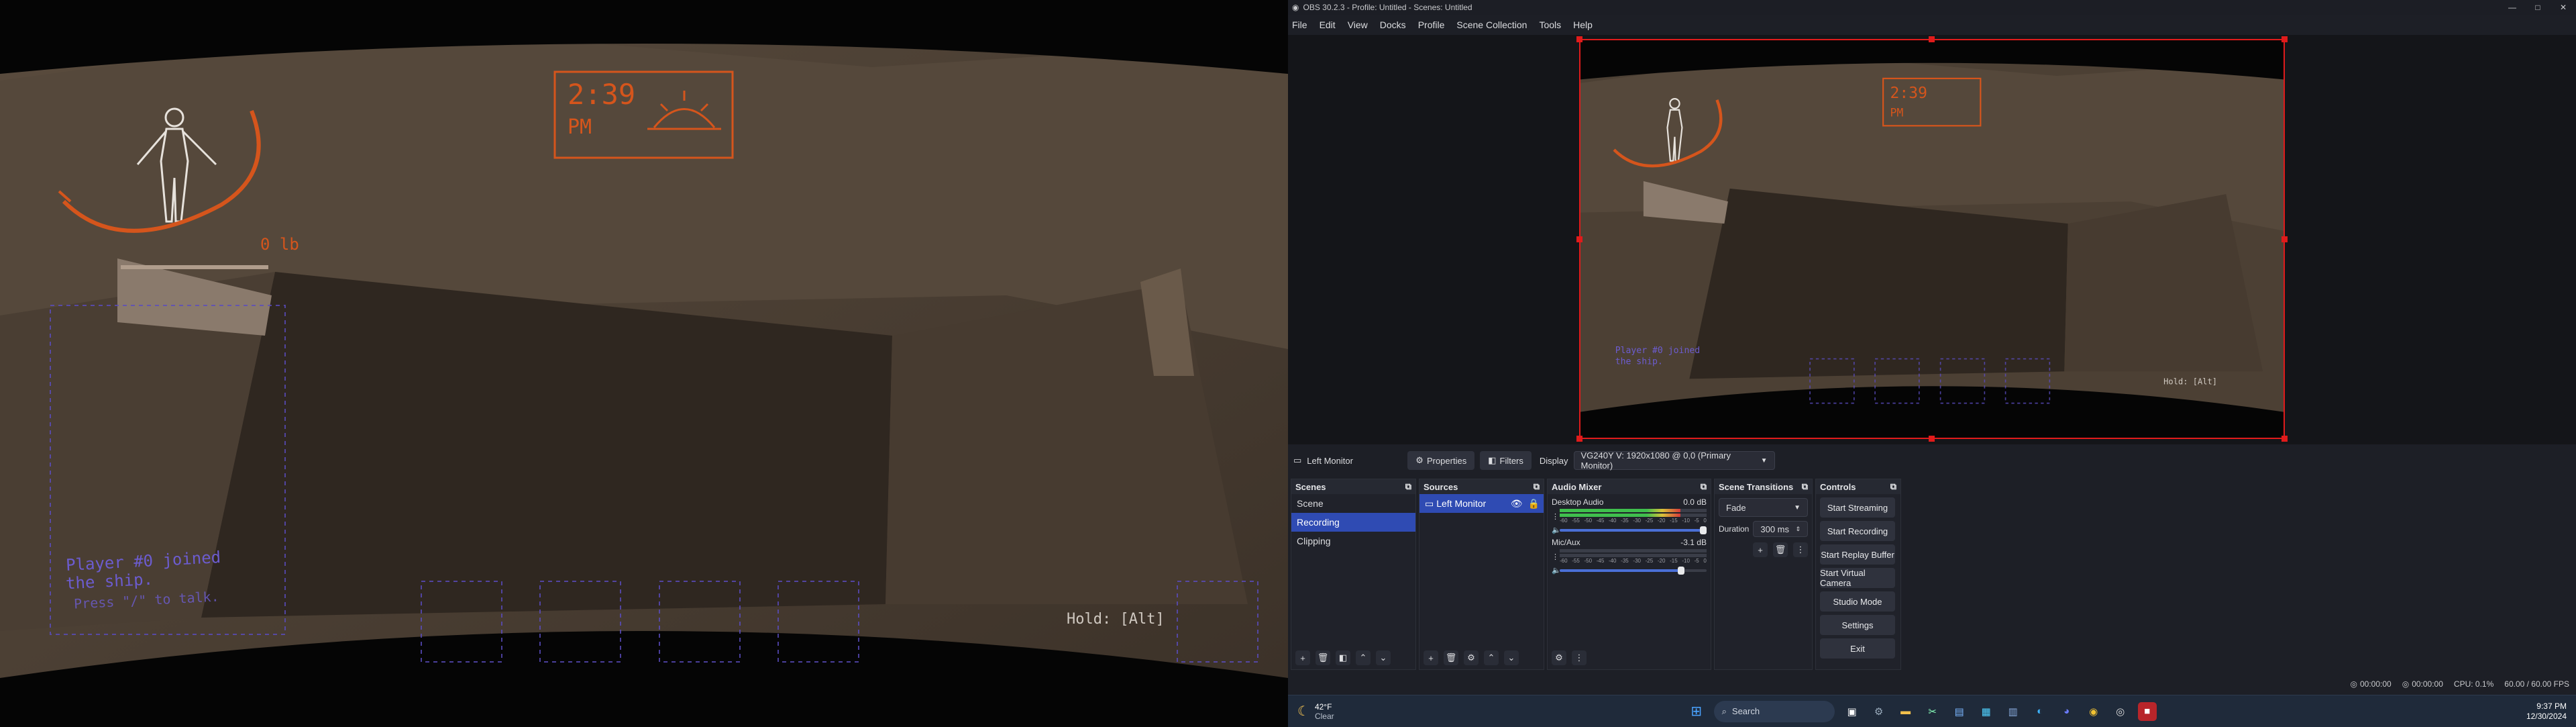 This screenshot has width=2576, height=727. Describe the element at coordinates (1857, 602) in the screenshot. I see `studio-mode-button: Studio Mode` at that location.